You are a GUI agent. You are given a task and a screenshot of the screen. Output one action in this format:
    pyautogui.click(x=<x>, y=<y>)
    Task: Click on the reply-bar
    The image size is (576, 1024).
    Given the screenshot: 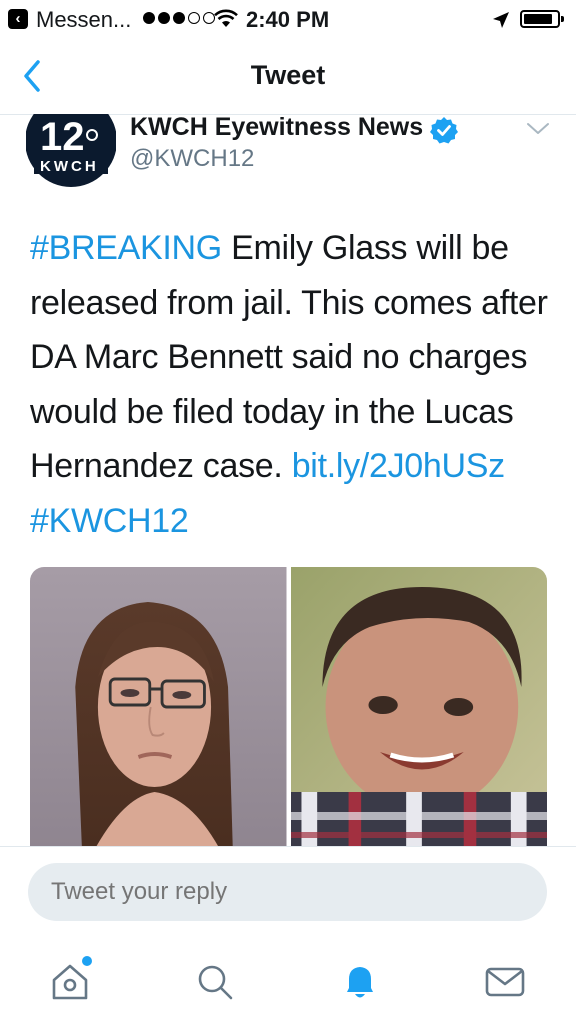 What is the action you would take?
    pyautogui.click(x=288, y=892)
    